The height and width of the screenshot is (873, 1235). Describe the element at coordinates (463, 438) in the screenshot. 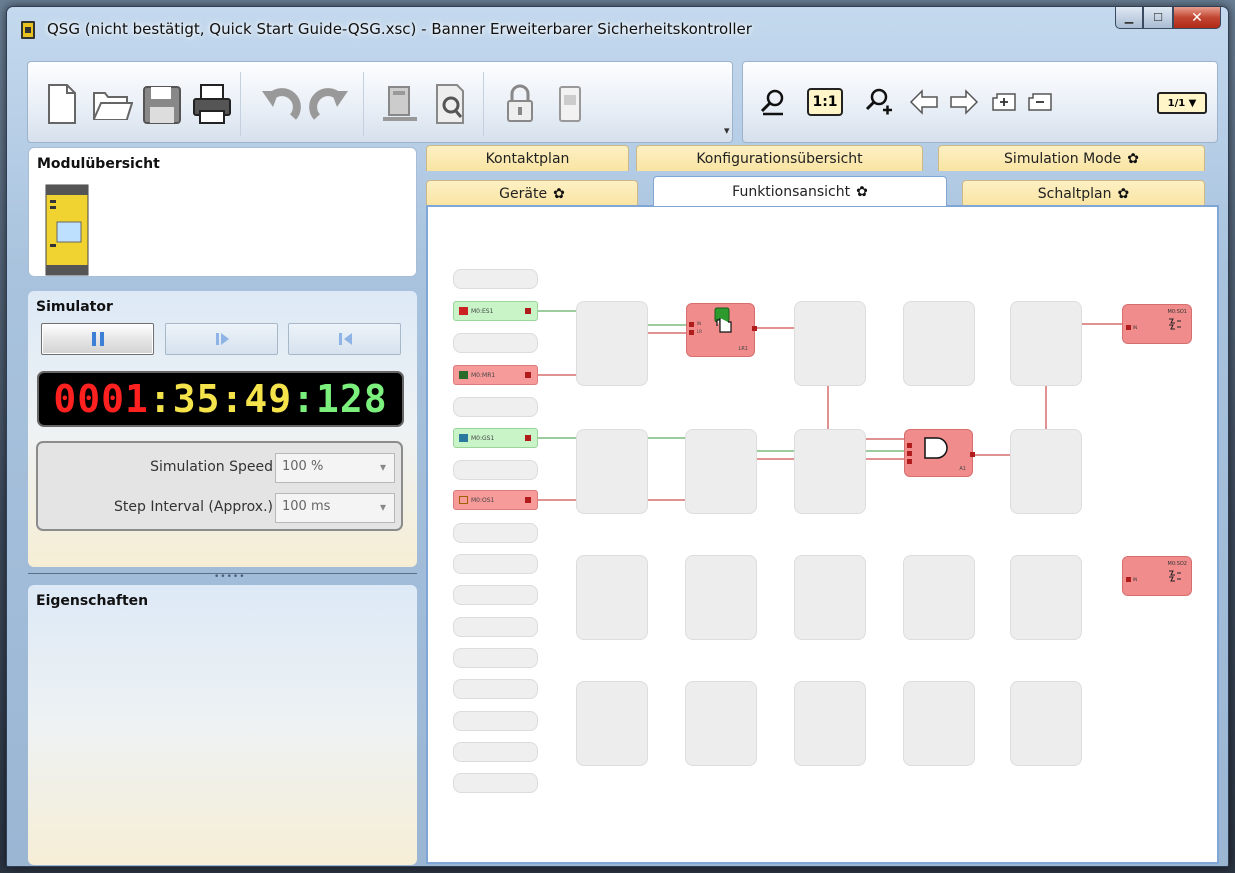

I see `gate-switch-icon` at that location.